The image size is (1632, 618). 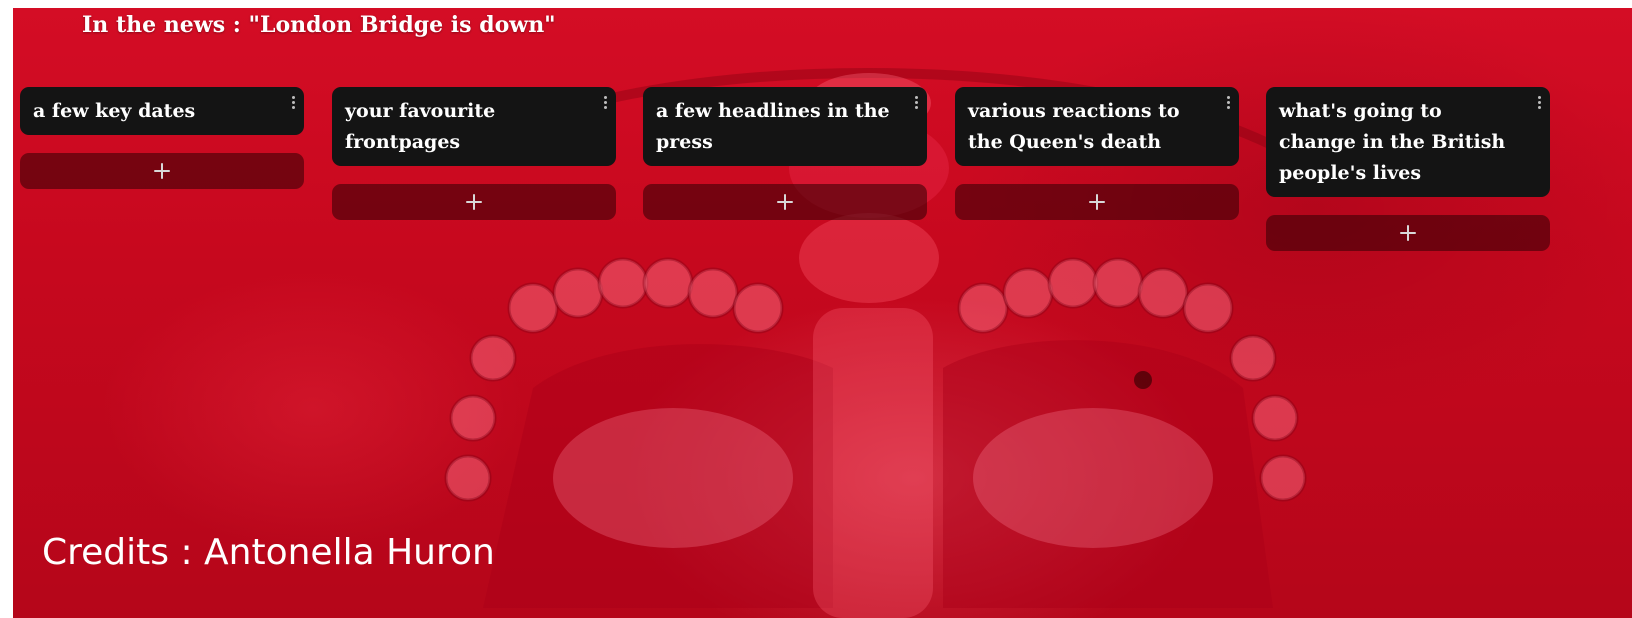 What do you see at coordinates (420, 126) in the screenshot?
I see `column-title: your favourite frontpages` at bounding box center [420, 126].